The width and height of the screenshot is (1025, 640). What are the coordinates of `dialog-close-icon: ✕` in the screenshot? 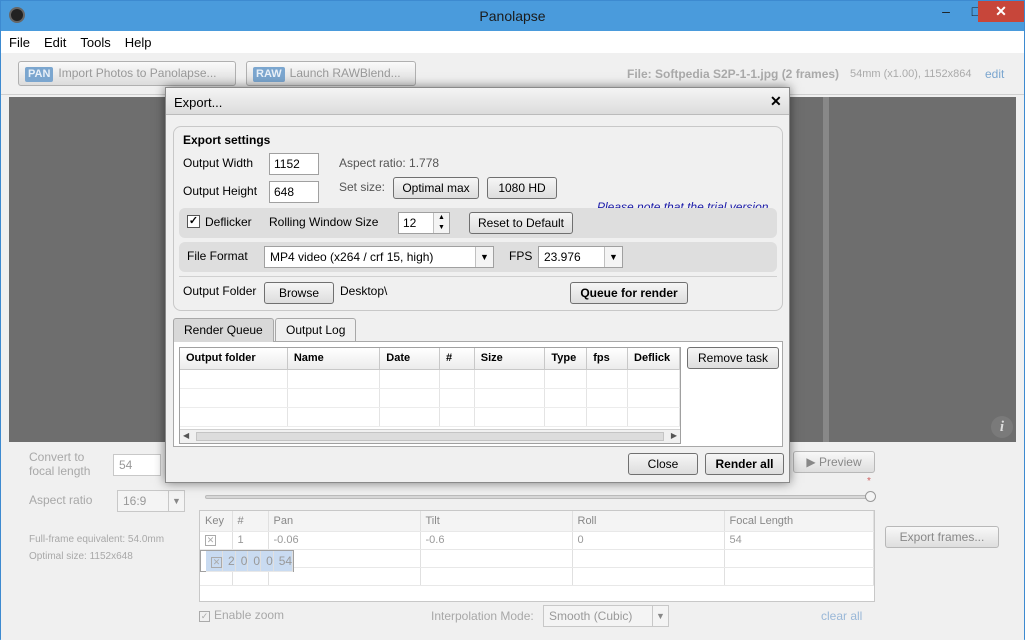 It's located at (776, 101).